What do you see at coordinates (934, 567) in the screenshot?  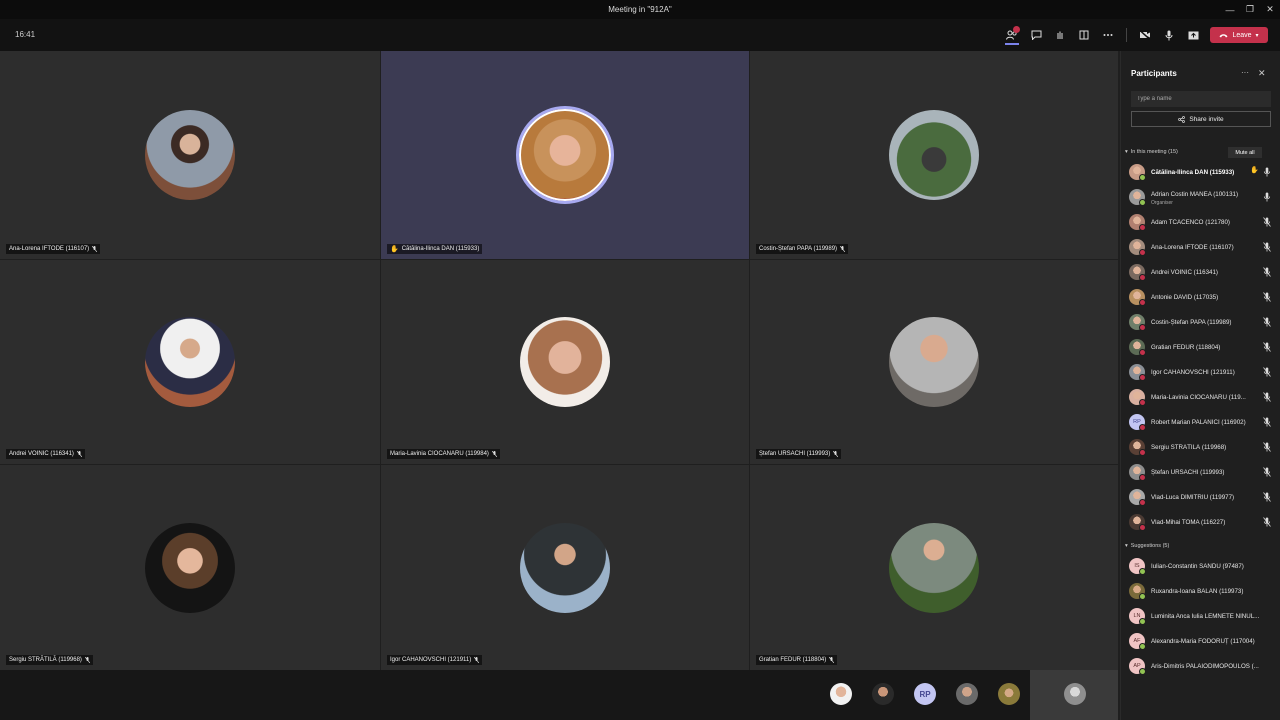 I see `video-tile: Gratian FEDUR (118804)` at bounding box center [934, 567].